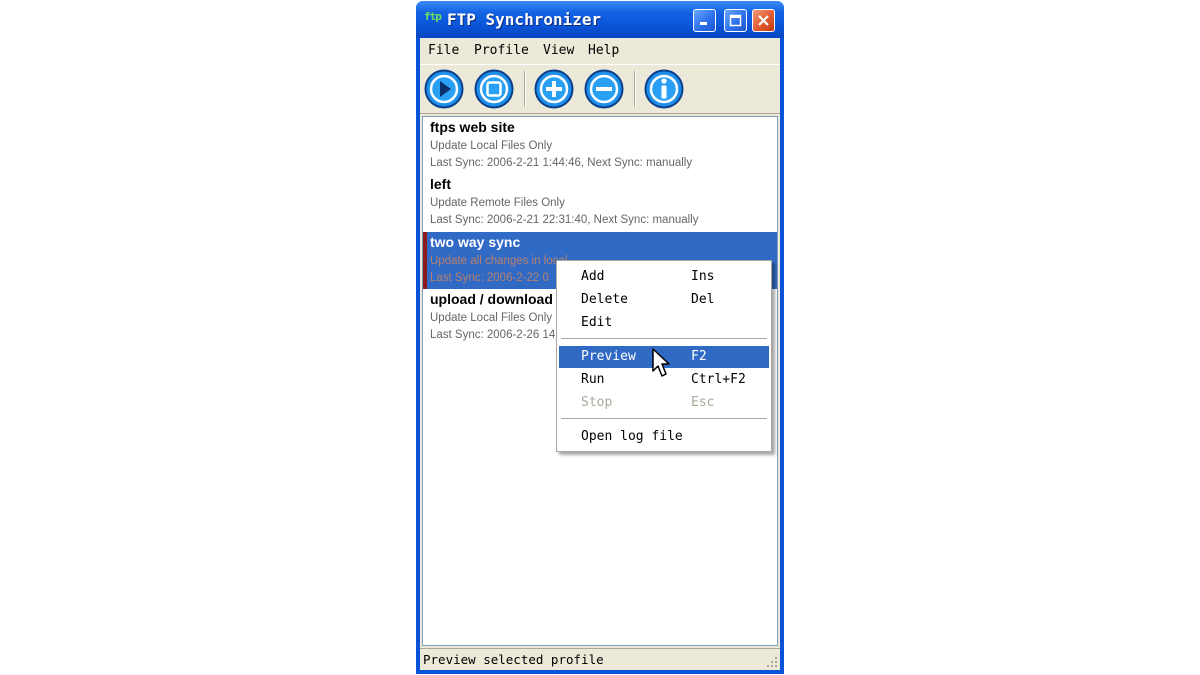 The image size is (1200, 675). Describe the element at coordinates (472, 127) in the screenshot. I see `profile-name: ftps web site` at that location.